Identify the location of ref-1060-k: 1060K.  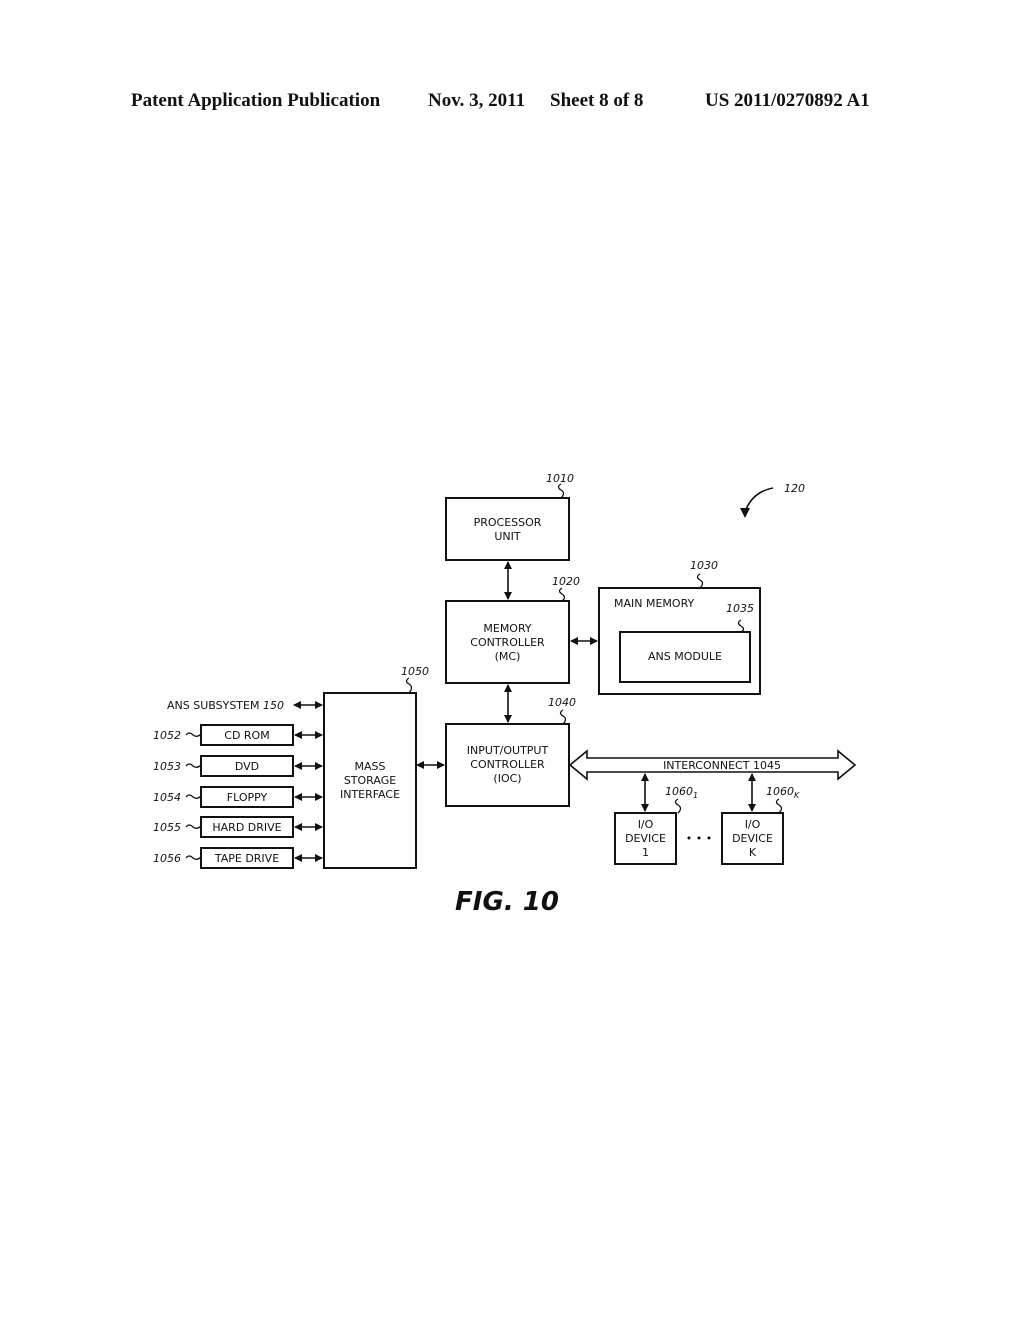
(783, 792).